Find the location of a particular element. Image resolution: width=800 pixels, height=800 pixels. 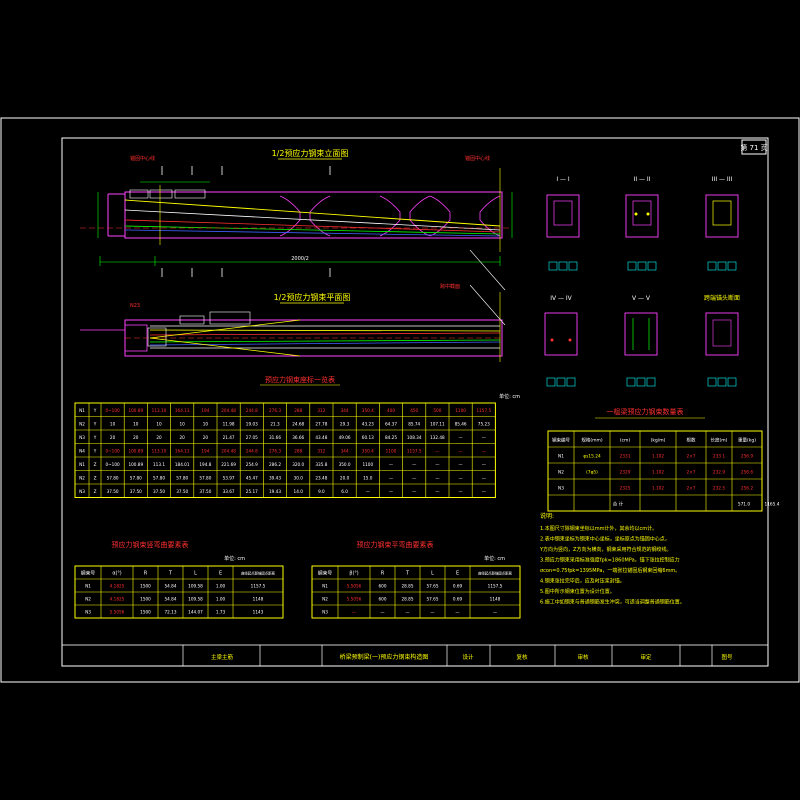

table-steel-cell: 256.6 is located at coordinates (747, 472).